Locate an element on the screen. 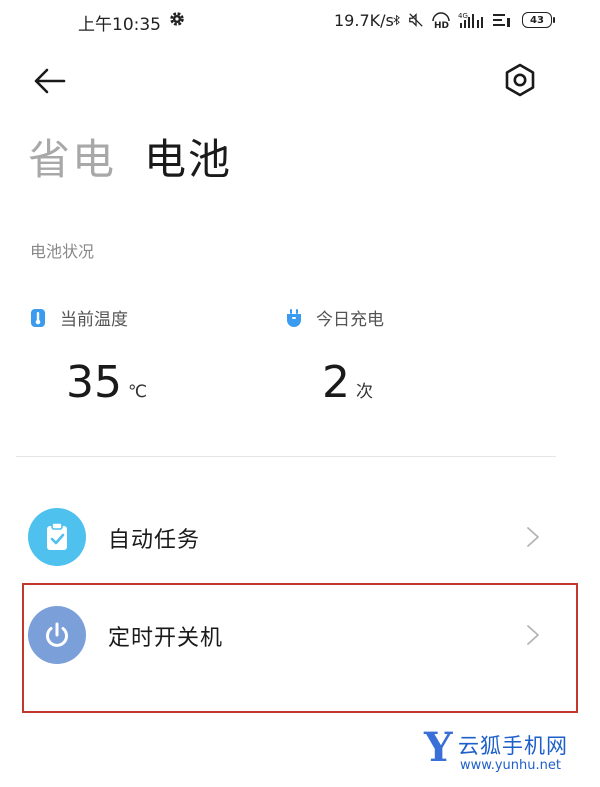 This screenshot has height=787, width=600. clipboard-check-icon is located at coordinates (57, 537).